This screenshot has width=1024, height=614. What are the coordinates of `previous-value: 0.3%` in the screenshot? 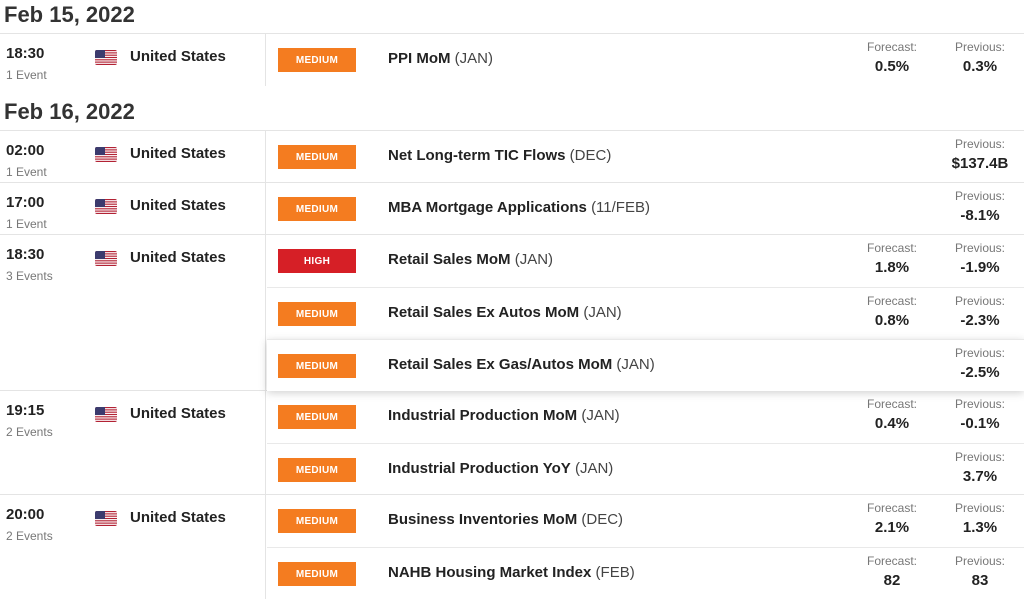 It's located at (980, 66).